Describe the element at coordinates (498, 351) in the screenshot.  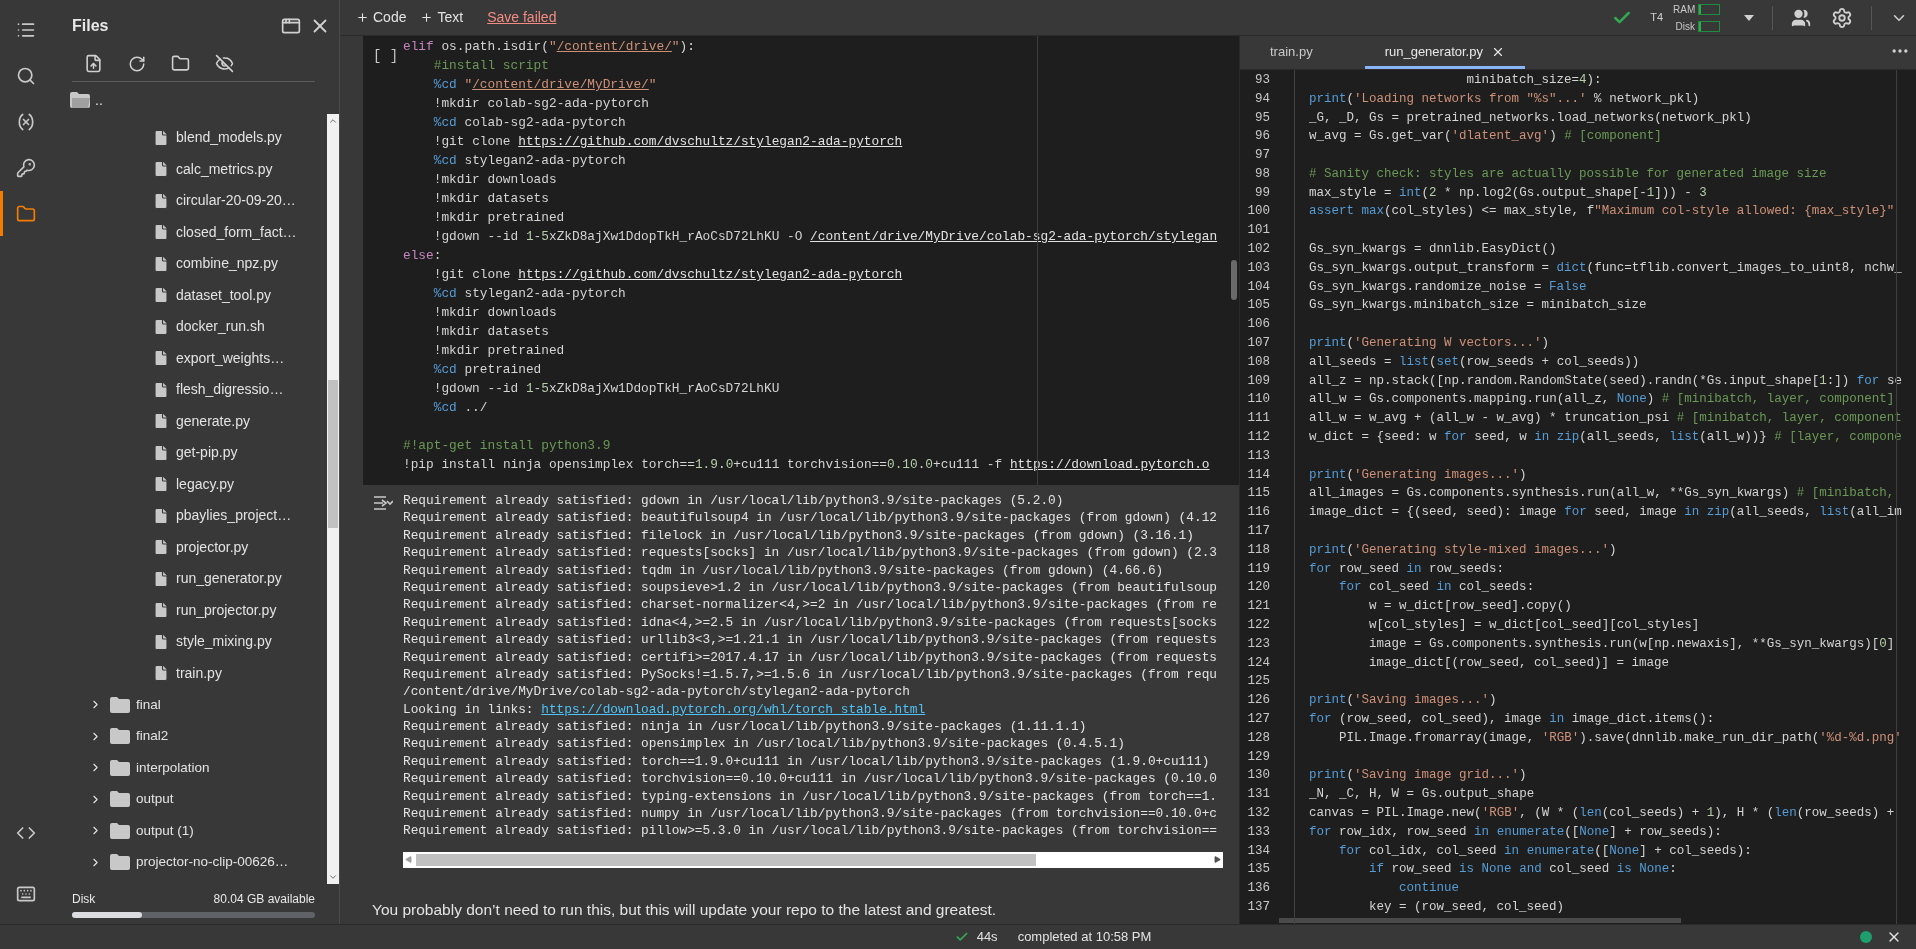
I see `code-line: !mkdir pretrained` at that location.